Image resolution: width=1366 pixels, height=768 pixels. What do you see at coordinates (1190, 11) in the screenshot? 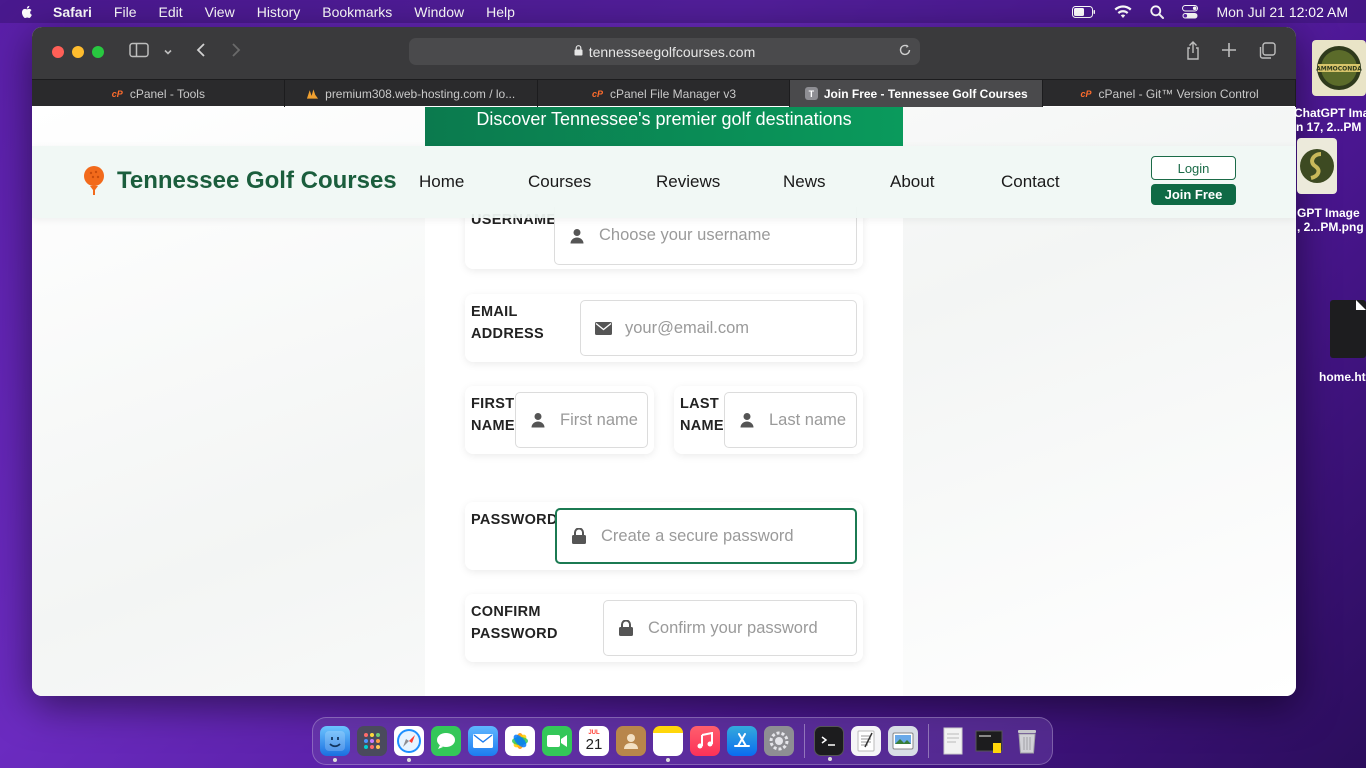
I see `control-center-icon` at bounding box center [1190, 11].